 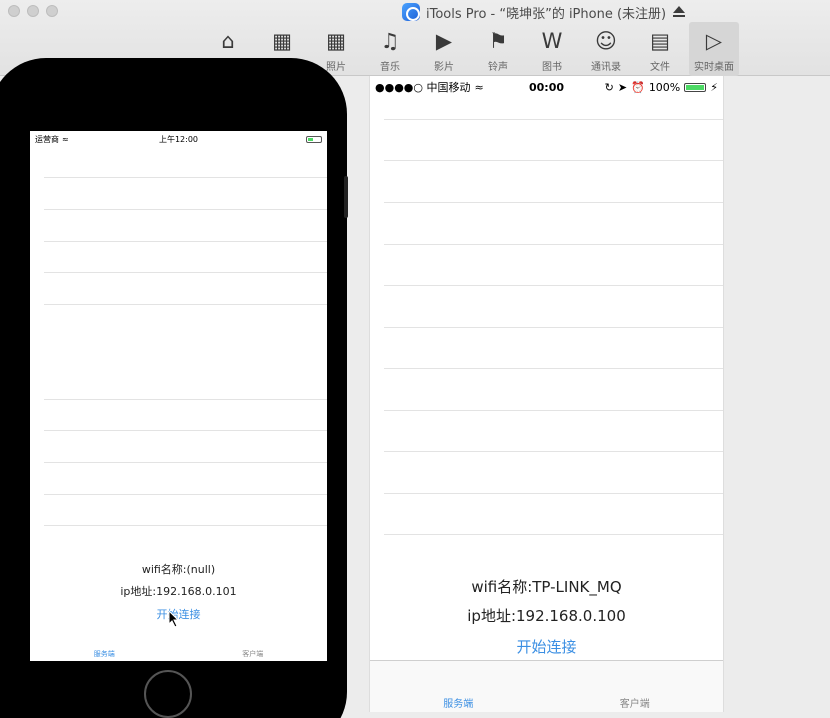 I want to click on toolbar-files: ▤ 文件, so click(x=660, y=49).